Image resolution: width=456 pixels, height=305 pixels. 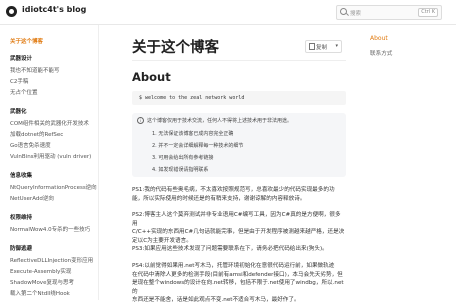 I want to click on toc-item-contact: 联系方式, so click(x=381, y=53).